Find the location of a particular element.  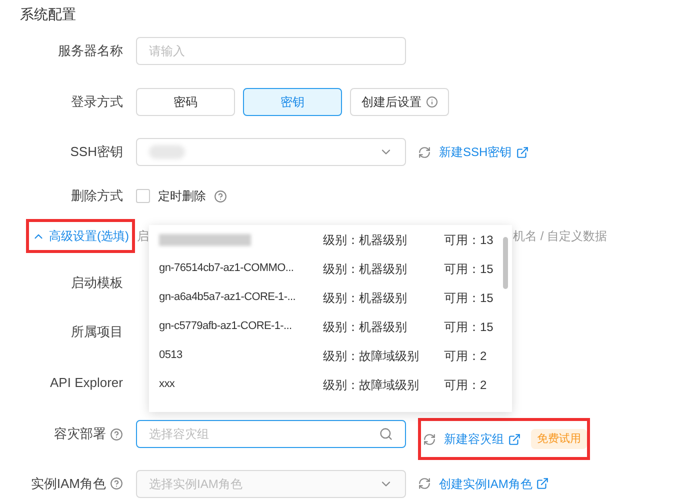

create-link: 新建容灾组 is located at coordinates (482, 439).